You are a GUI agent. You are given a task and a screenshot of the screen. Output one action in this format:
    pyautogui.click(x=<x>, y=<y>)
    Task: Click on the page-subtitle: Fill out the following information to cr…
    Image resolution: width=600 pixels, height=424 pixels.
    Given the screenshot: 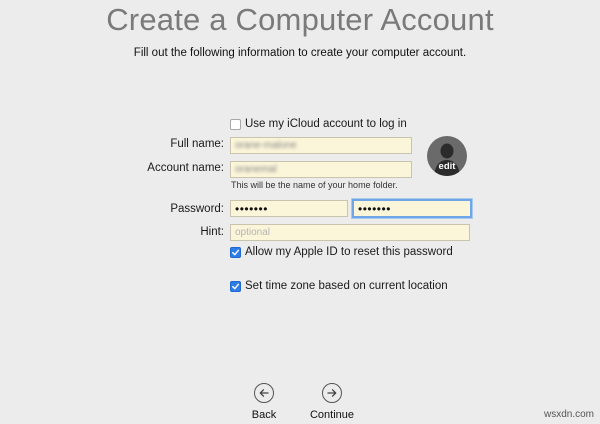 What is the action you would take?
    pyautogui.click(x=300, y=53)
    